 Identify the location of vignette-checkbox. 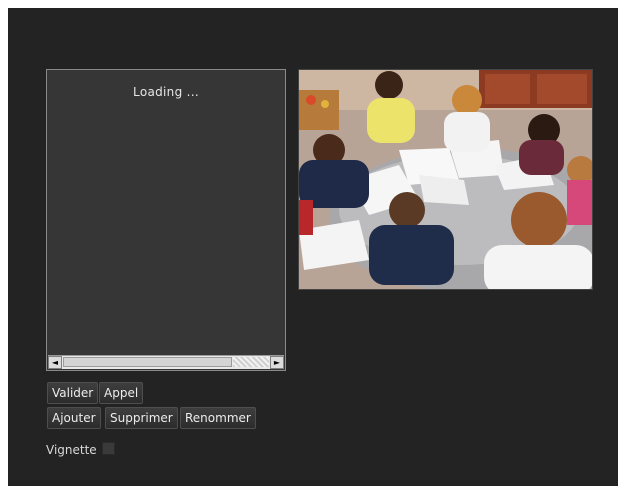
(108, 448).